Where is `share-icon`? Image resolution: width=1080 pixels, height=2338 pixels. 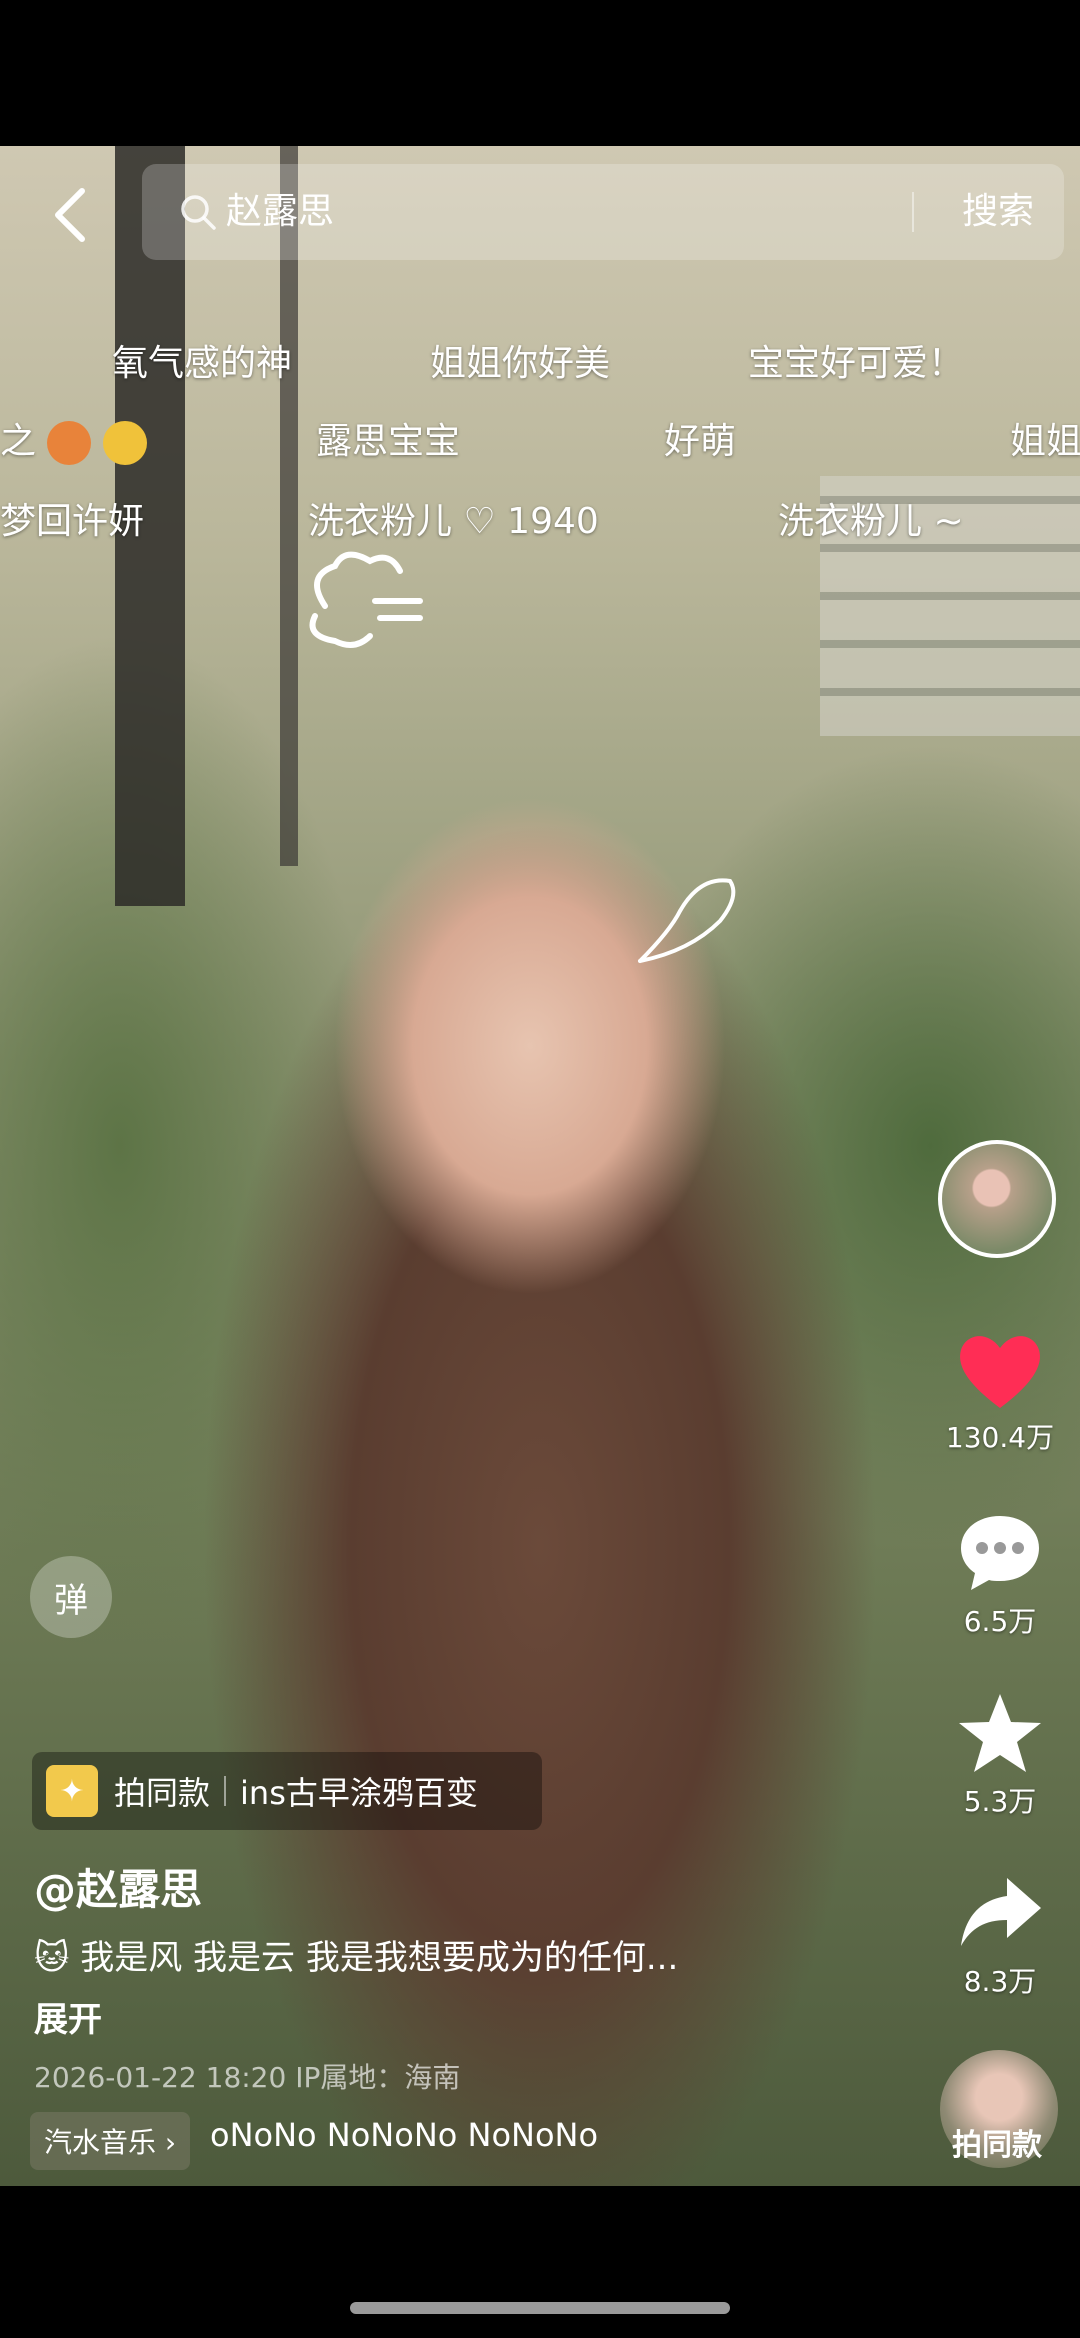 share-icon is located at coordinates (1001, 1912).